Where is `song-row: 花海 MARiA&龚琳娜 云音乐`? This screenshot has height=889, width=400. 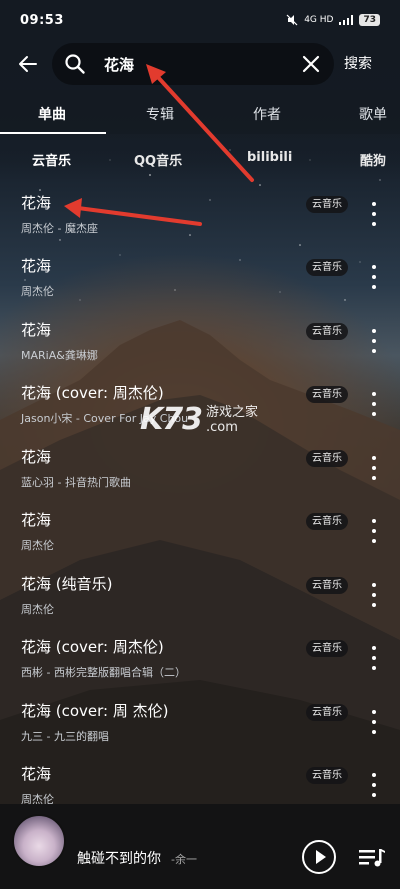
song-row: 花海 MARiA&龚琳娜 云音乐 is located at coordinates (200, 338).